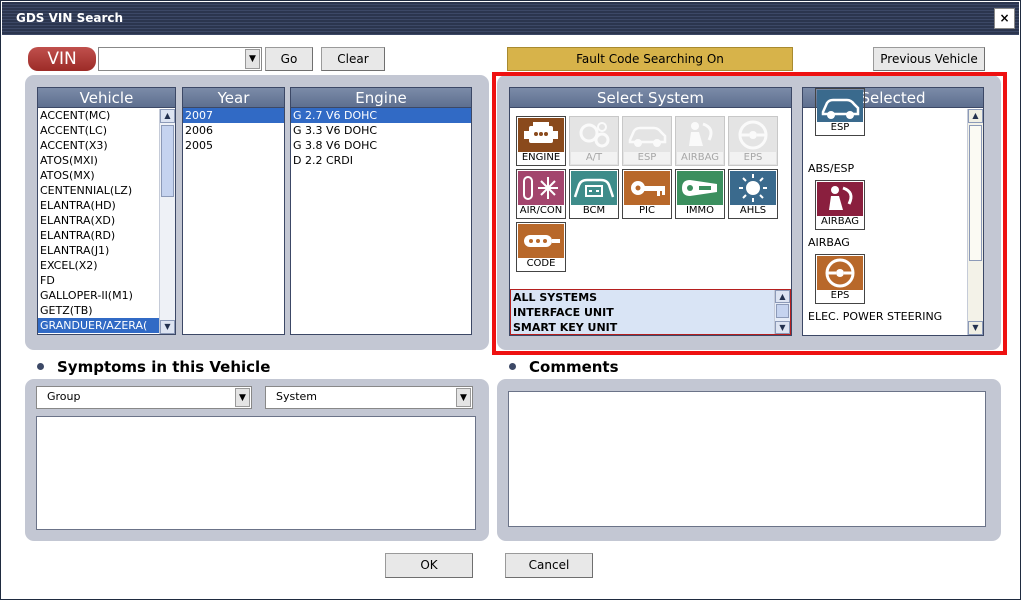 This screenshot has width=1021, height=600. Describe the element at coordinates (381, 130) in the screenshot. I see `engine_list-row: G 3.3 V6 DOHC` at that location.